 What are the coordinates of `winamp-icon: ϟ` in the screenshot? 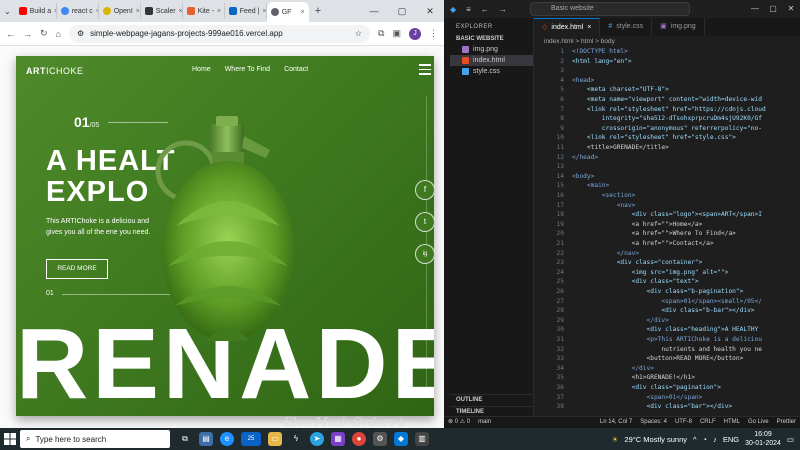 It's located at (296, 439).